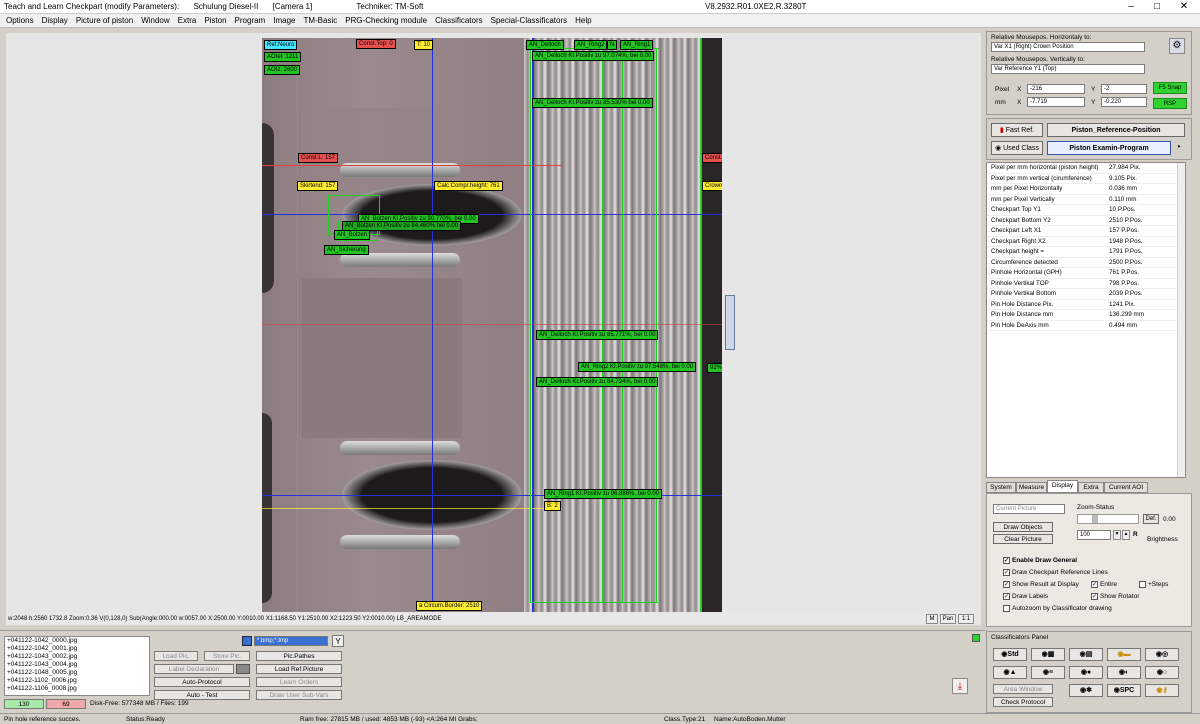  What do you see at coordinates (1010, 654) in the screenshot?
I see `std-classificator-button: ◉Std` at bounding box center [1010, 654].